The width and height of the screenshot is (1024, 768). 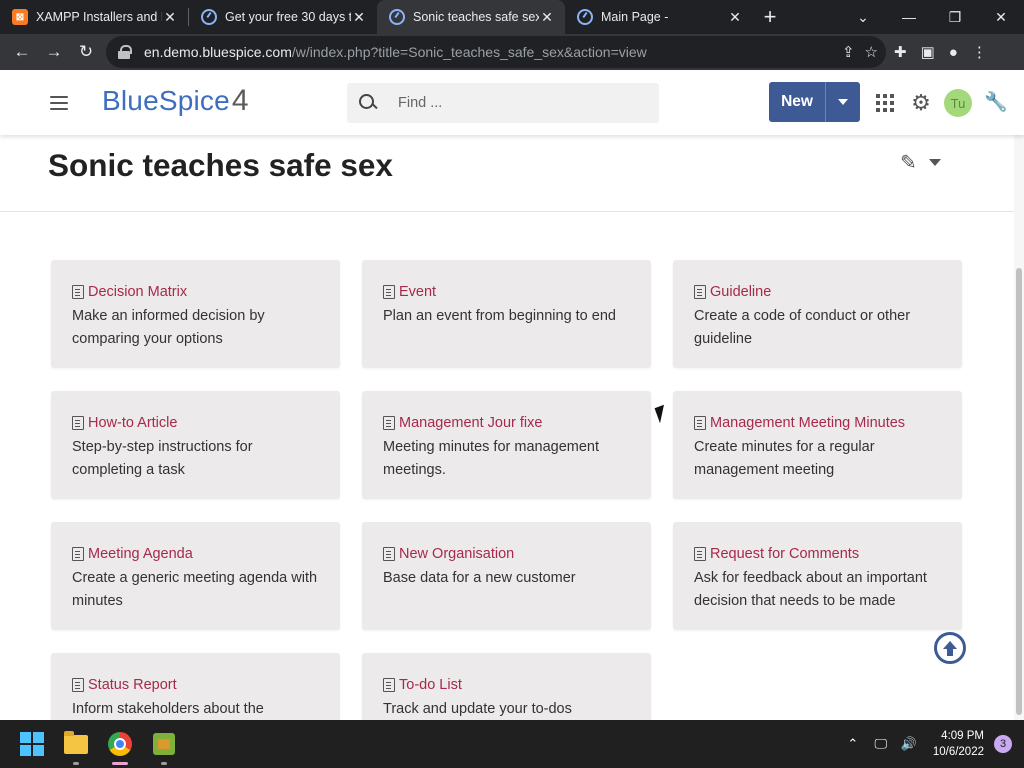 I want to click on new-button-group: New, so click(x=814, y=102).